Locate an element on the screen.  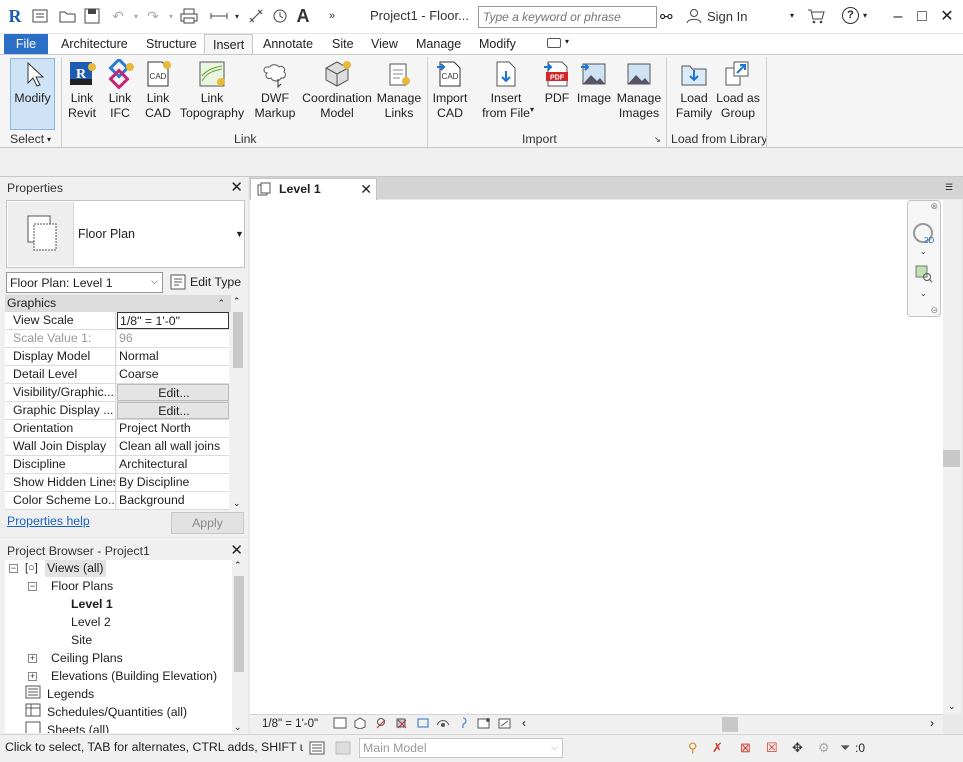
analytical-model-icon is located at coordinates (505, 724).